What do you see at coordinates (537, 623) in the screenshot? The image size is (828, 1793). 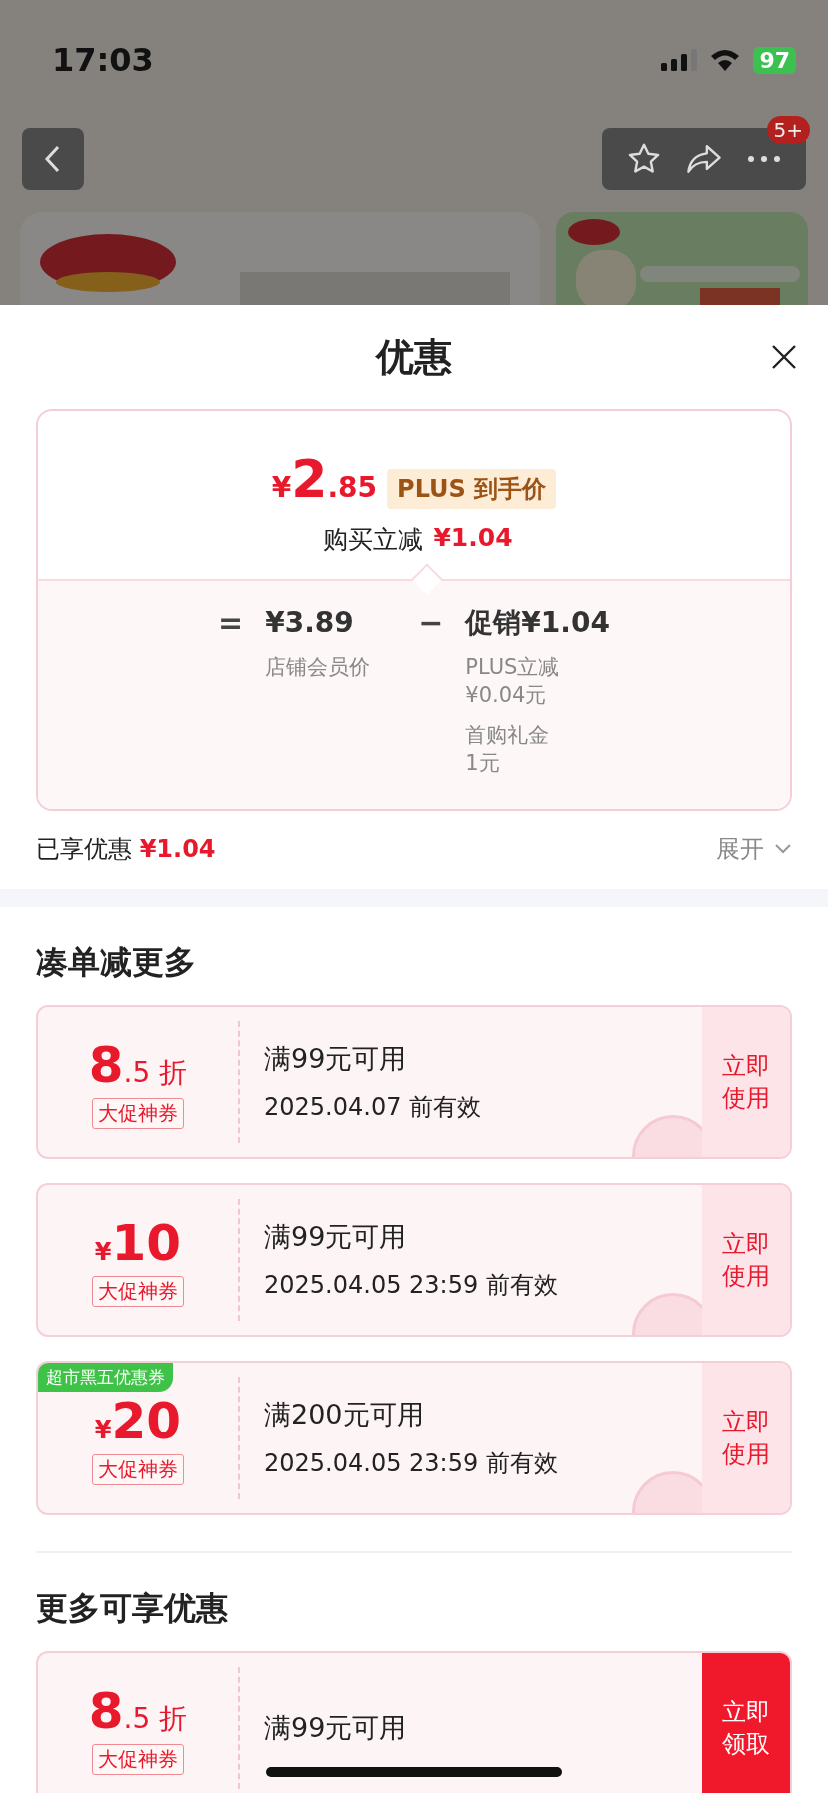 I see `promotion-total: 促销¥1.04` at bounding box center [537, 623].